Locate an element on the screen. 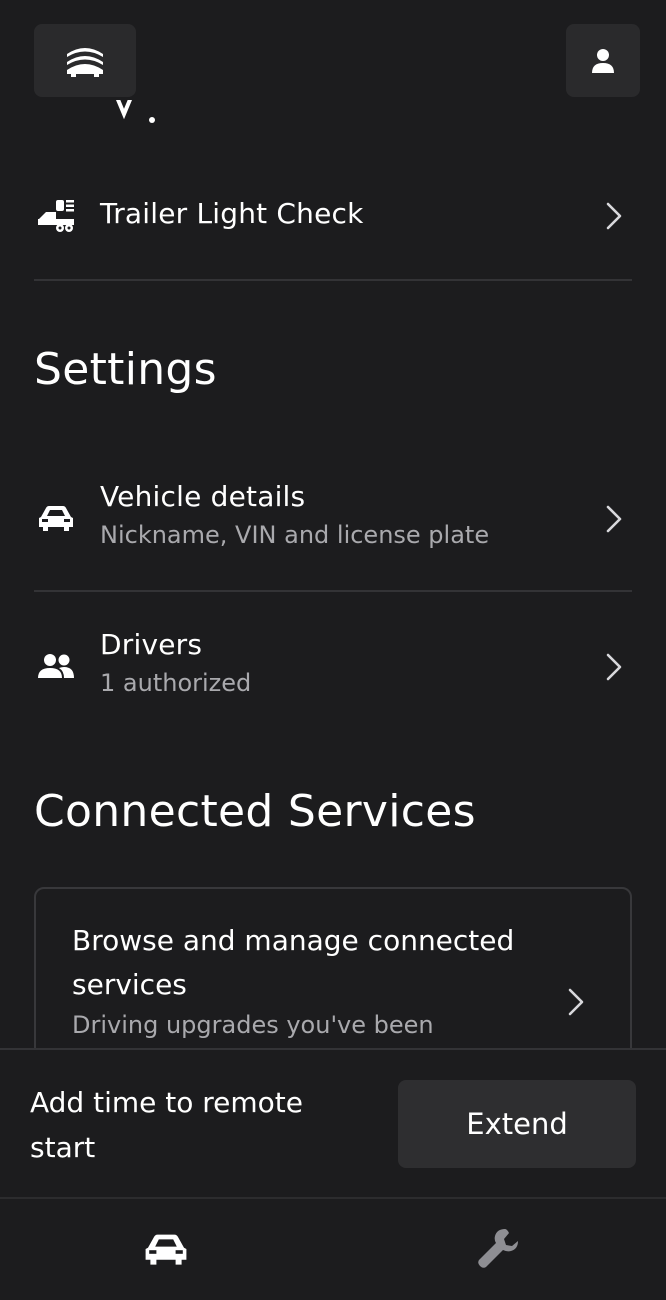 The height and width of the screenshot is (1300, 666). vehicle-stack-icon is located at coordinates (85, 62).